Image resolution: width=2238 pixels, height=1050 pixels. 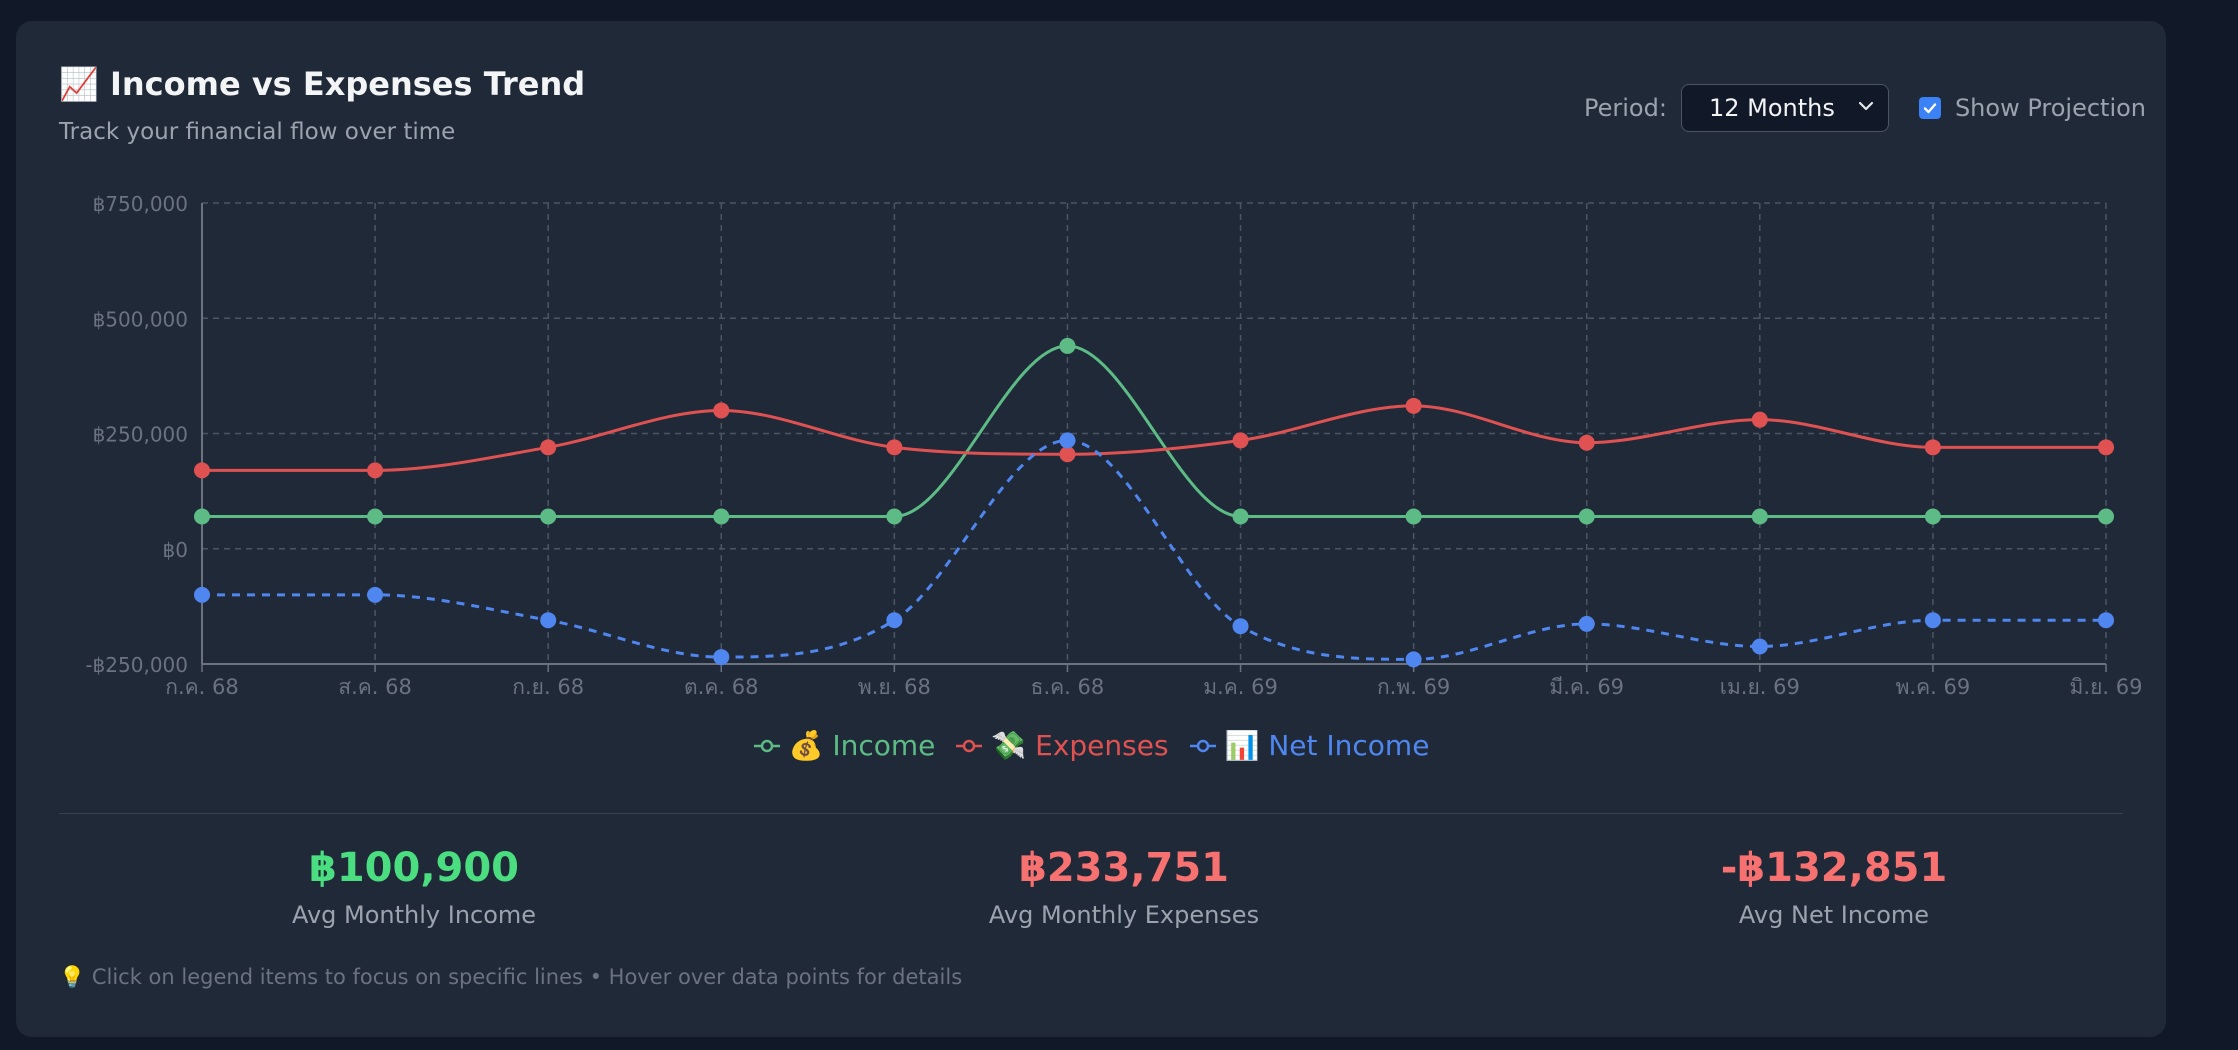 What do you see at coordinates (1834, 868) in the screenshot?
I see `stat-value: -฿132,851` at bounding box center [1834, 868].